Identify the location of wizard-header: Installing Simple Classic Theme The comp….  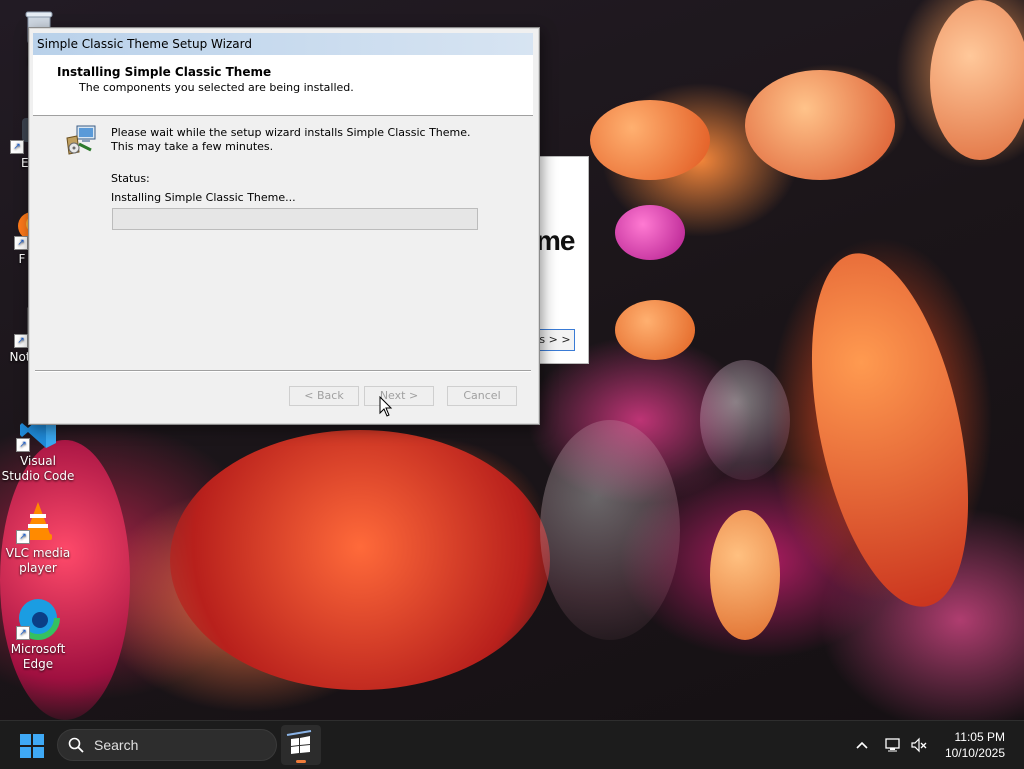
(283, 85).